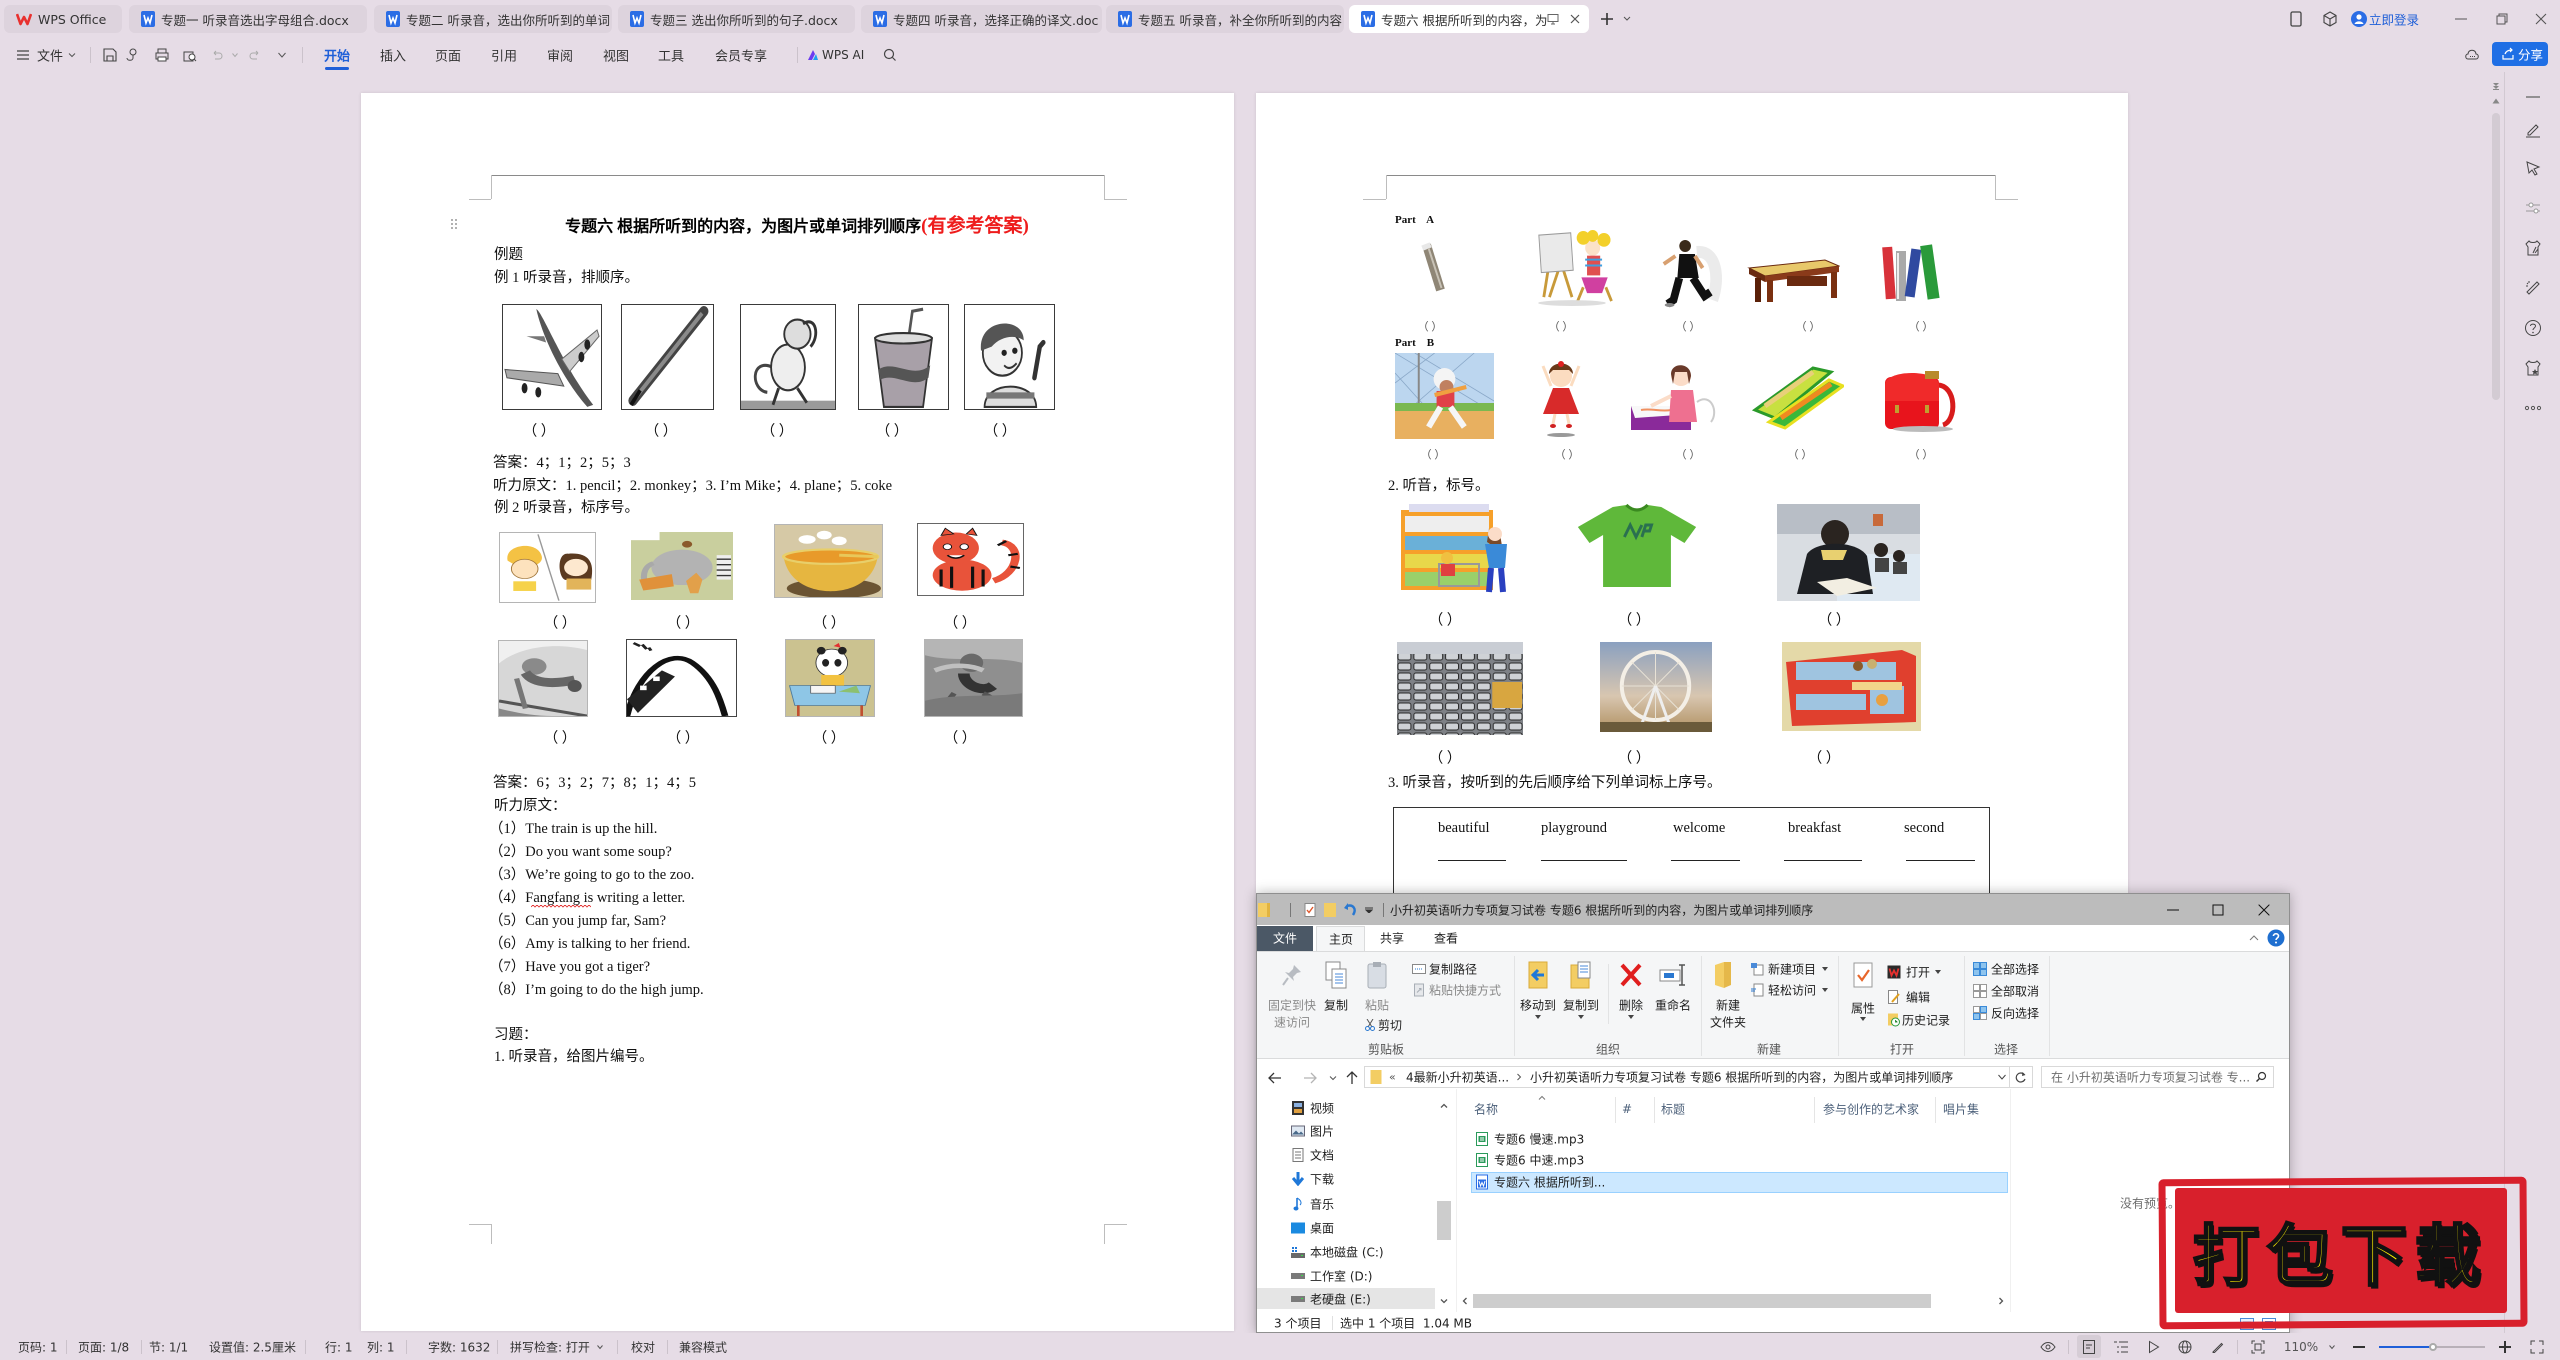  I want to click on properties-dropdown-icon, so click(1863, 1019).